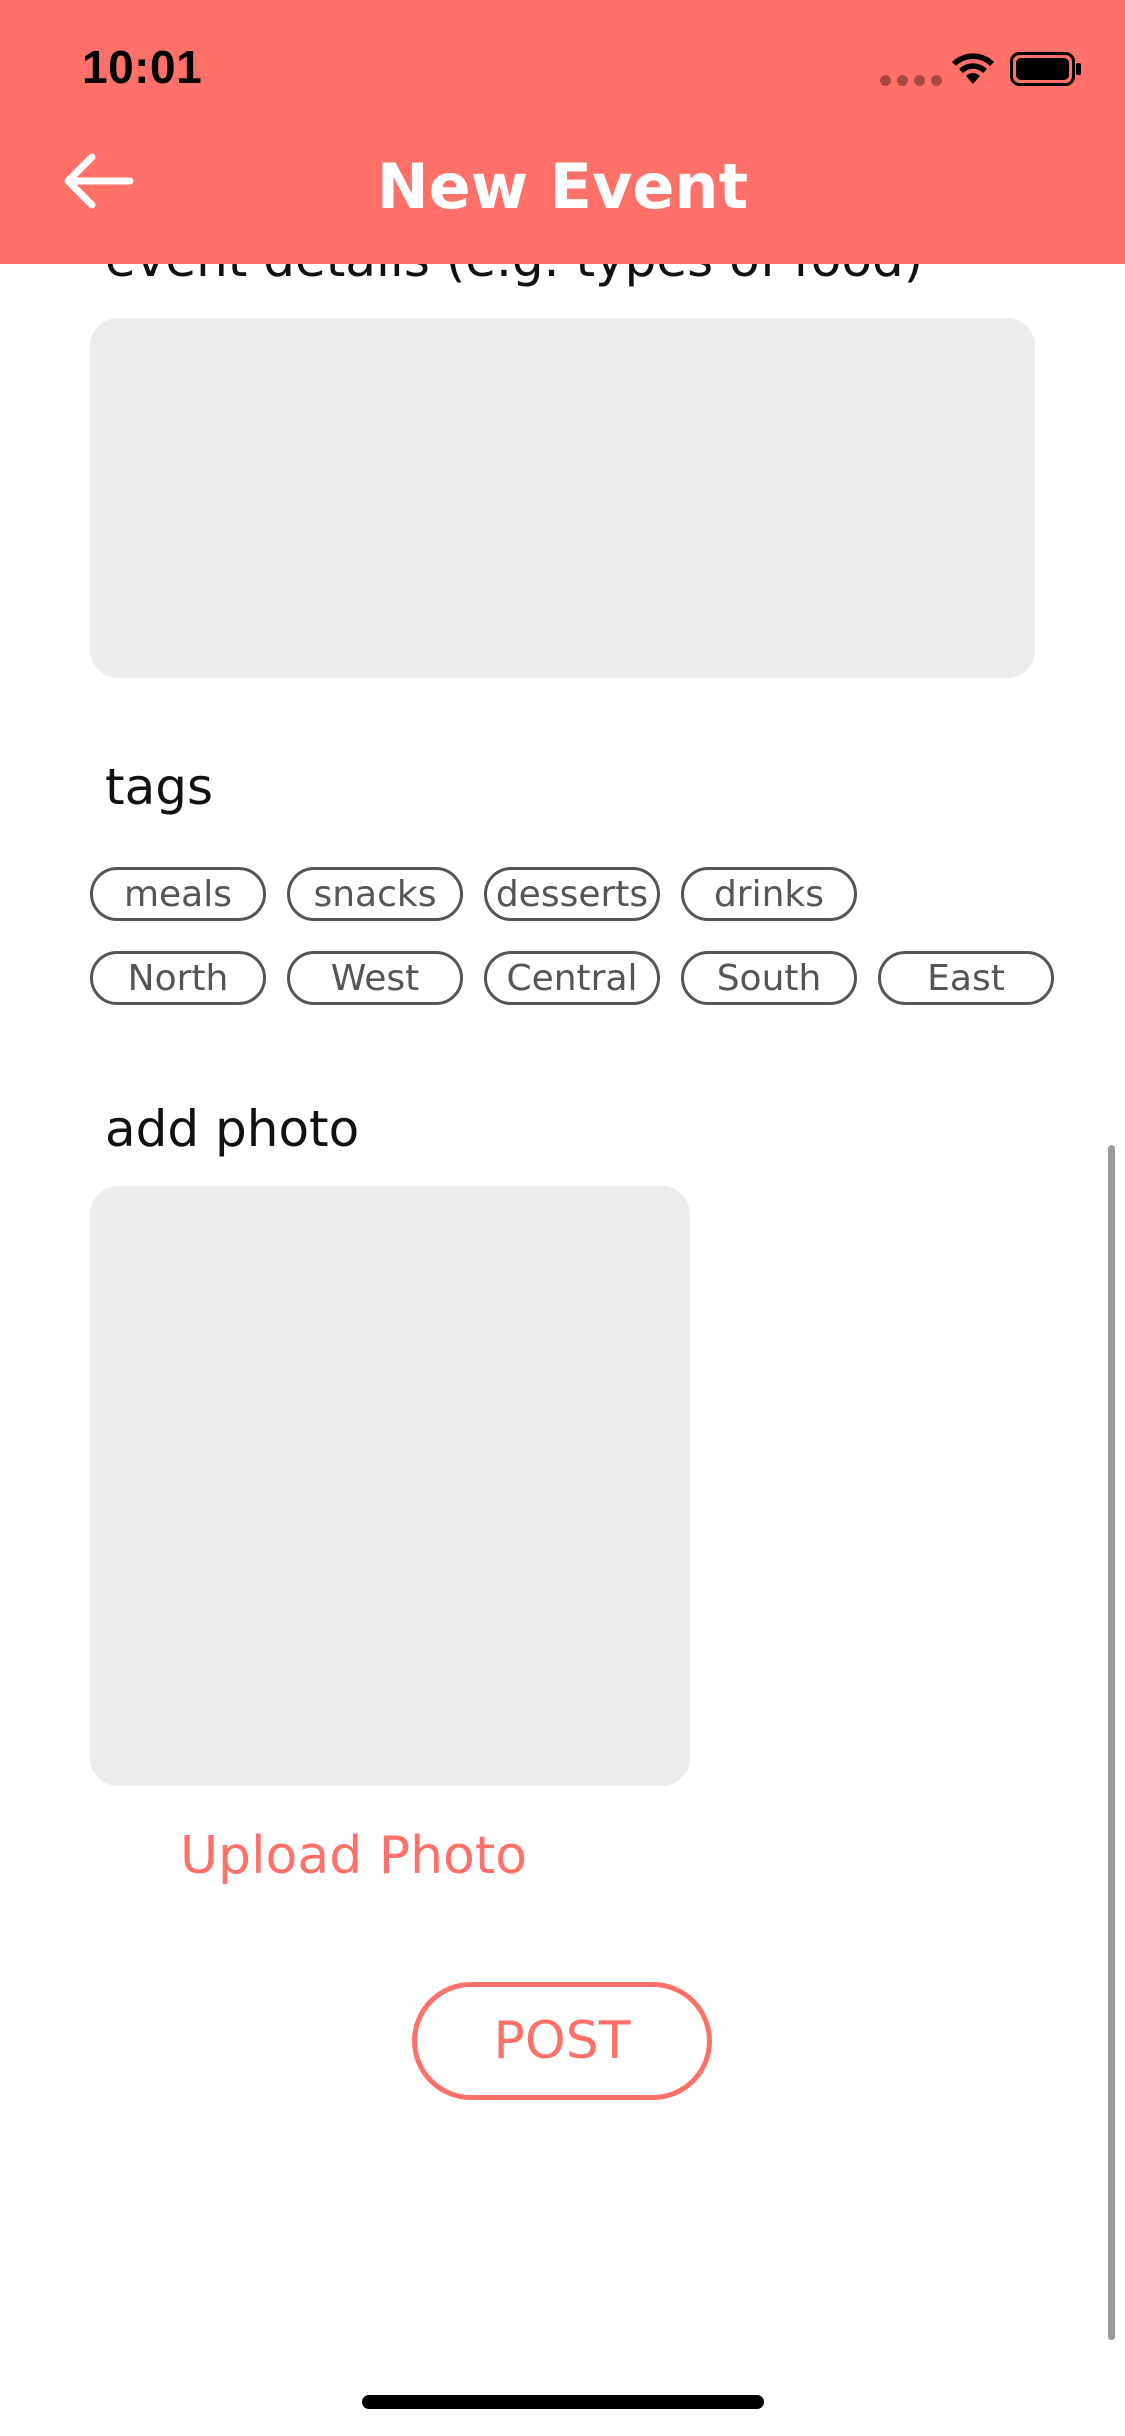  I want to click on battery-icon, so click(1045, 69).